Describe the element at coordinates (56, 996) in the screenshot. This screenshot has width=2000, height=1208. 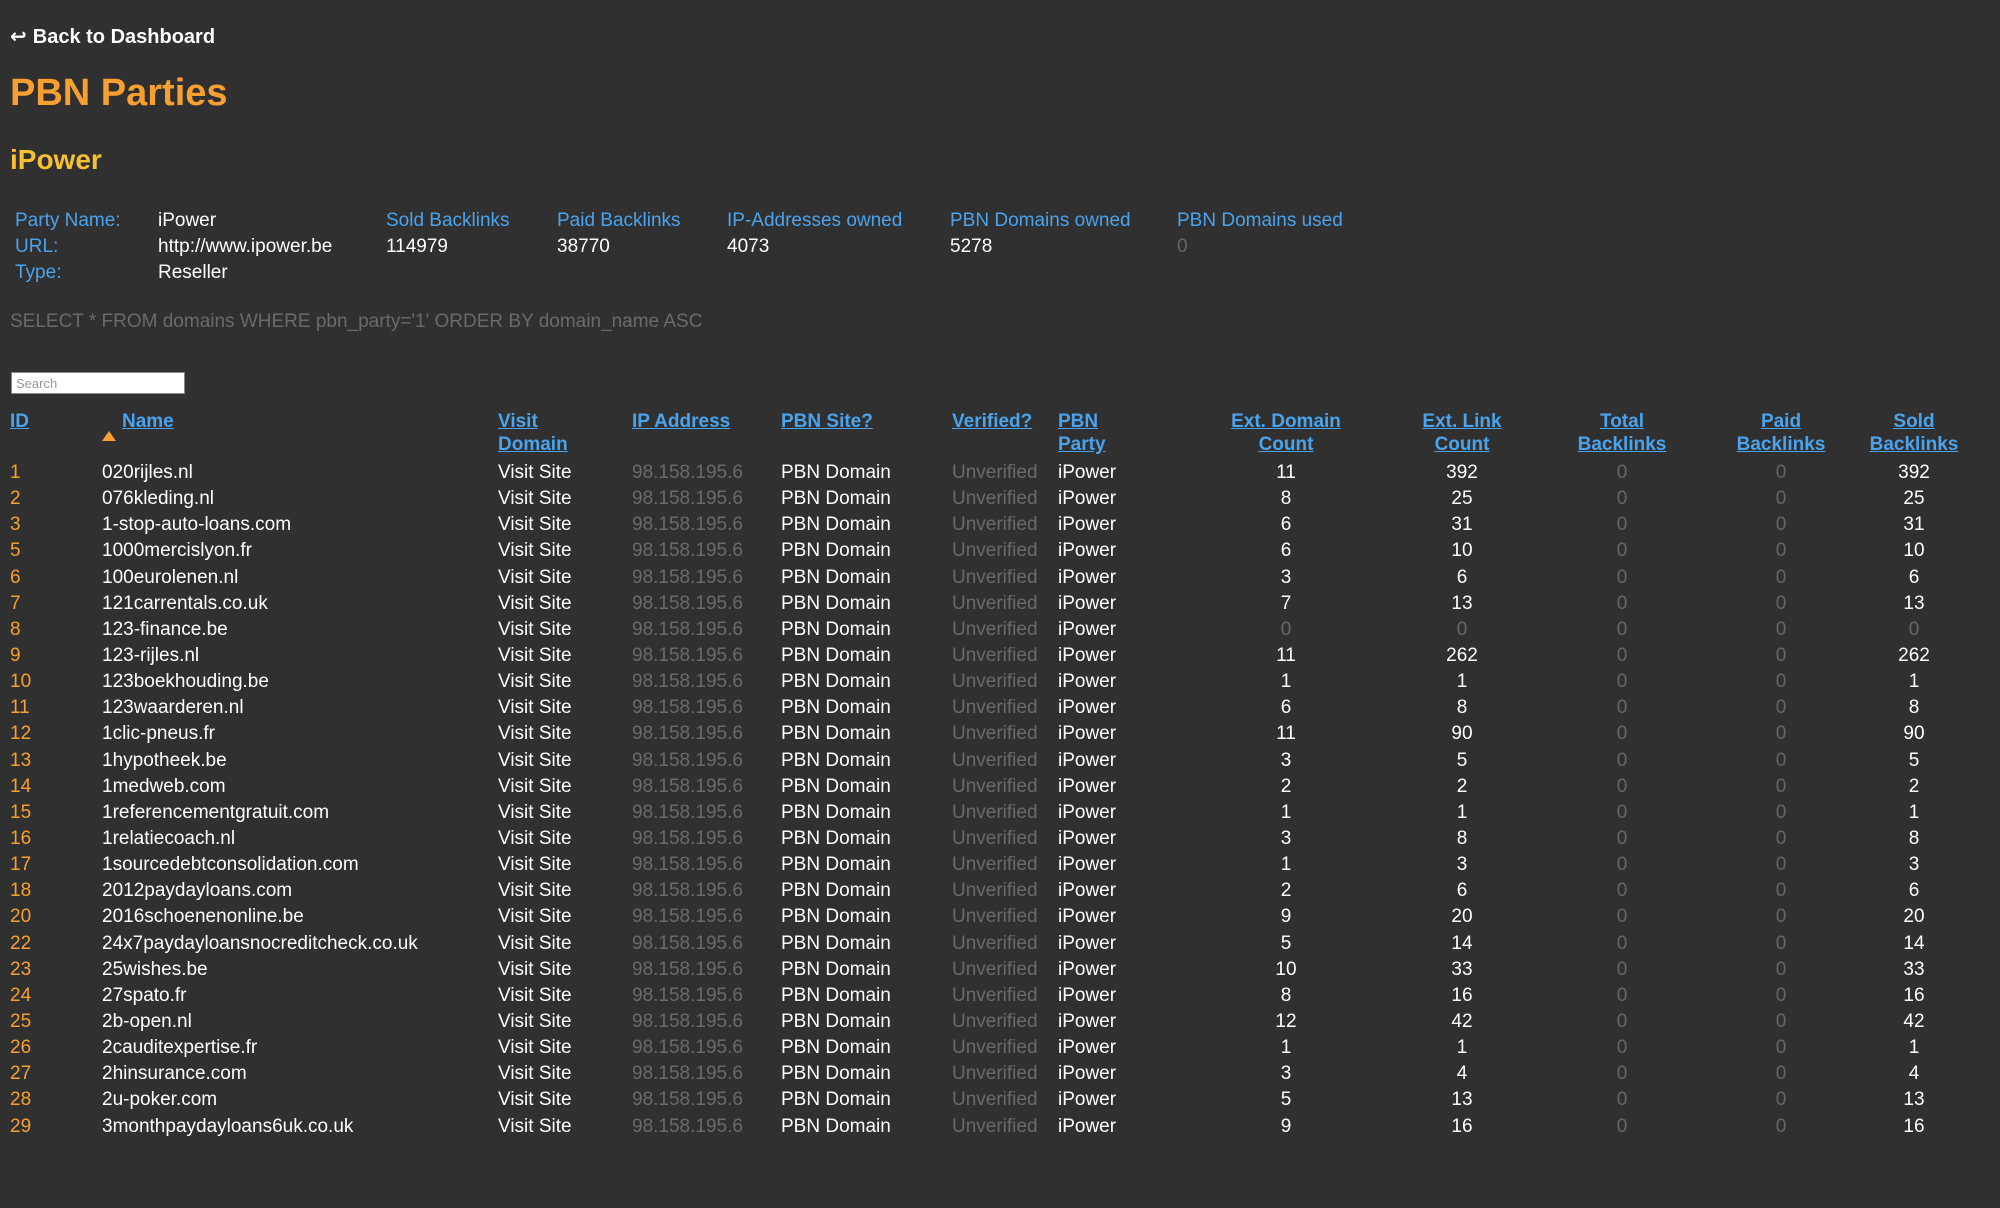
I see `cell-id: 24` at that location.